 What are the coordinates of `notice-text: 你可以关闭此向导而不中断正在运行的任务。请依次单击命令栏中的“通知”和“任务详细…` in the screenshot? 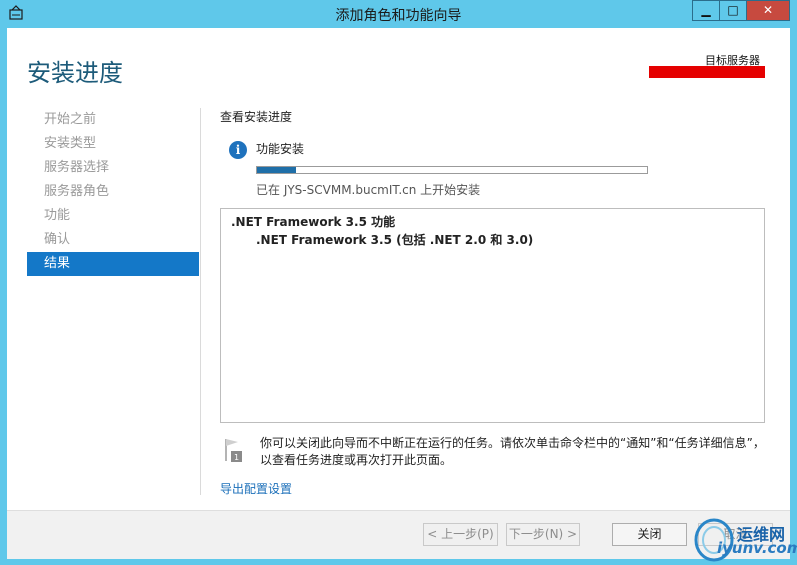 It's located at (512, 451).